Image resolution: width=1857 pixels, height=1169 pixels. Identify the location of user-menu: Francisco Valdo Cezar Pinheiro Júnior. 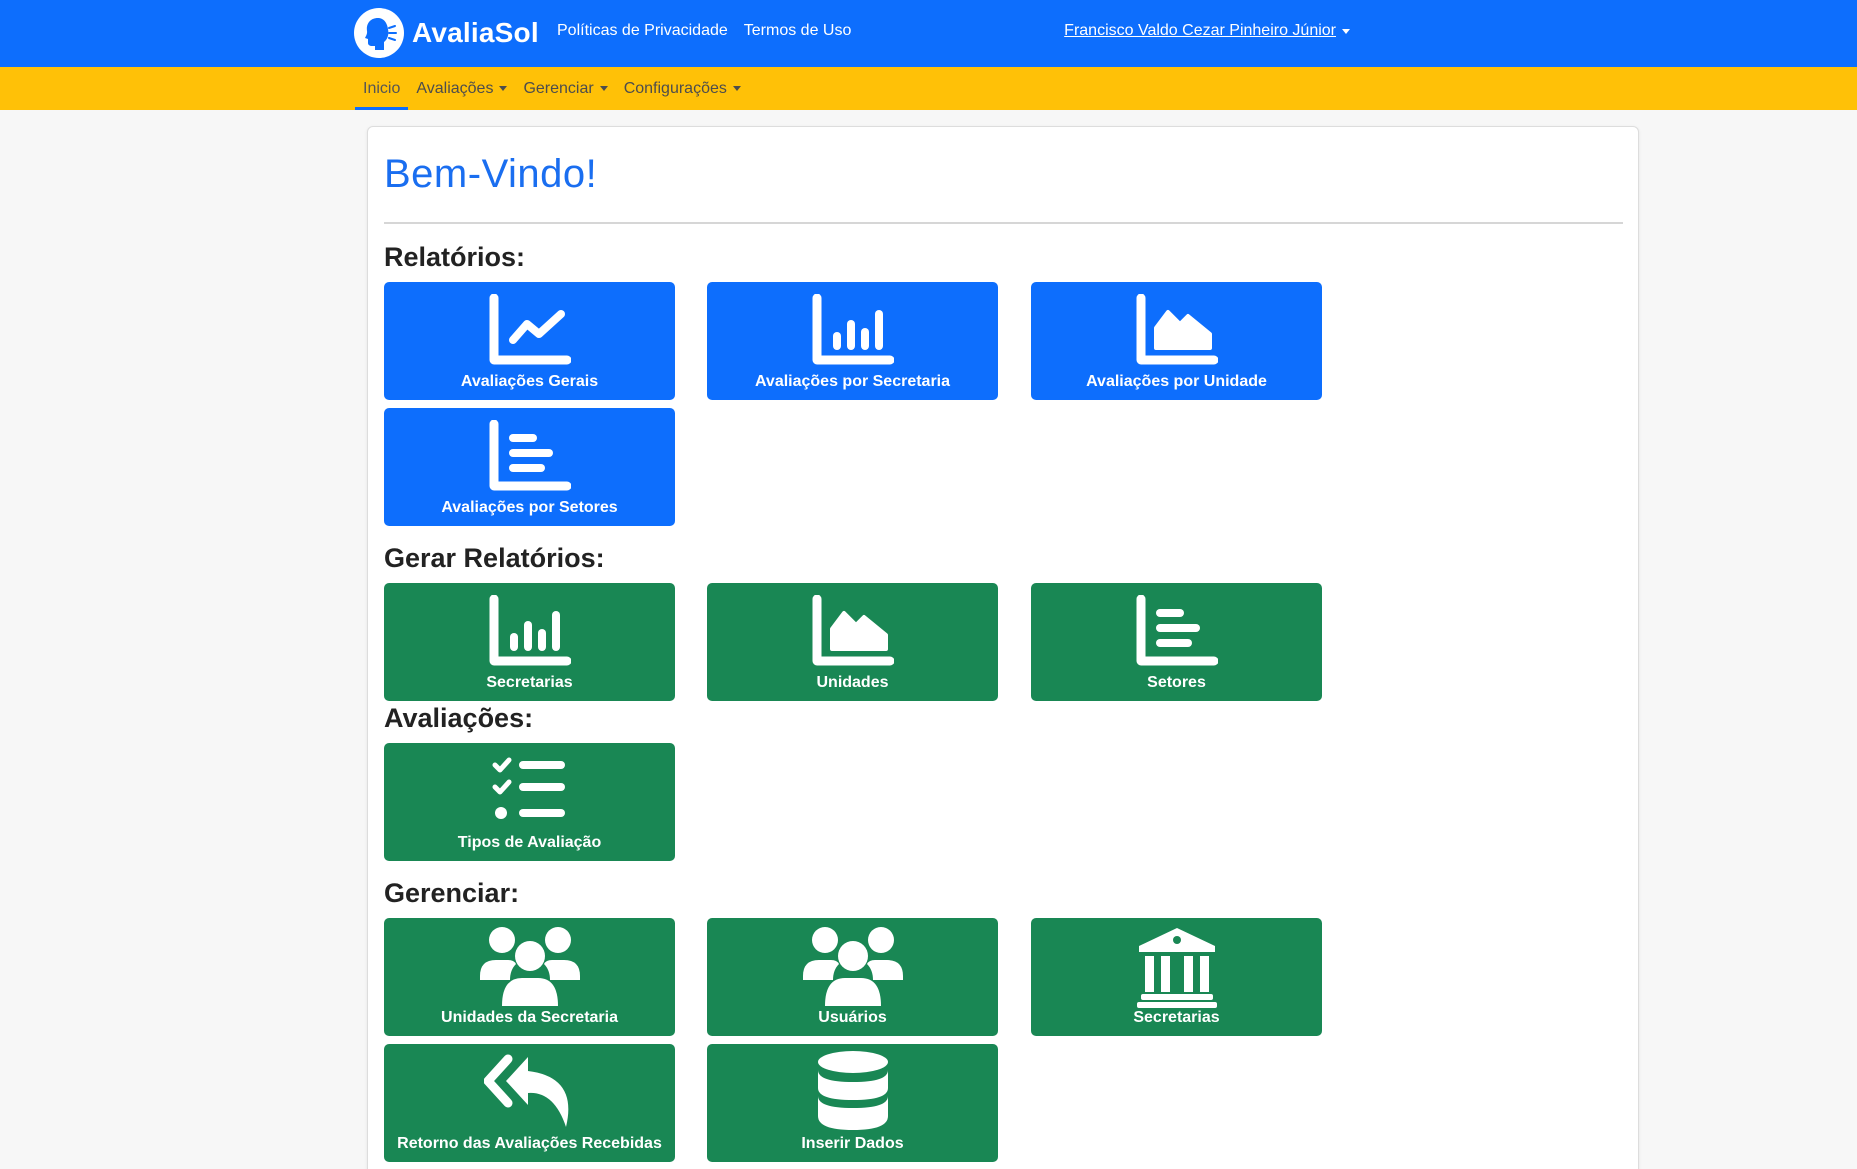
(1207, 31).